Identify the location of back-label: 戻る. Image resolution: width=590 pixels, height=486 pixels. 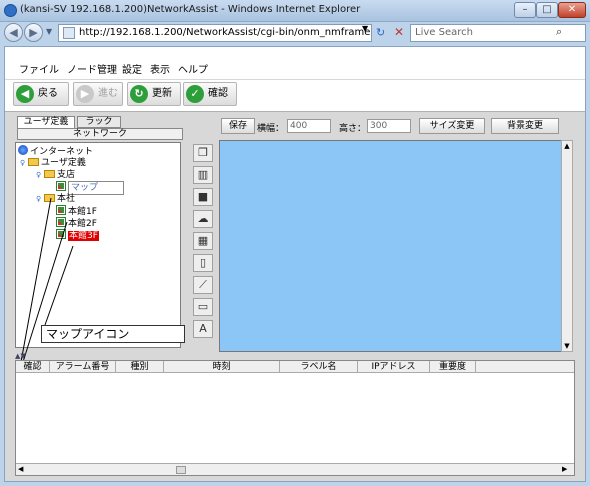
(48, 93).